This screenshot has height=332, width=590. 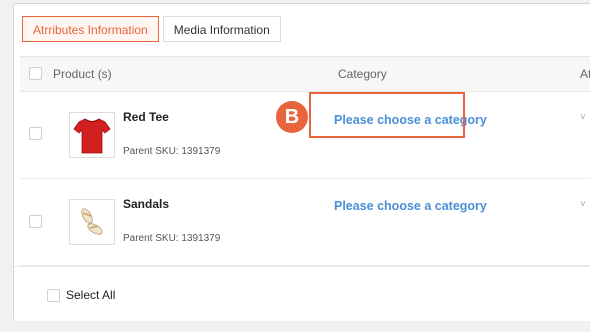 What do you see at coordinates (410, 206) in the screenshot?
I see `choose-category-link: Please choose a category` at bounding box center [410, 206].